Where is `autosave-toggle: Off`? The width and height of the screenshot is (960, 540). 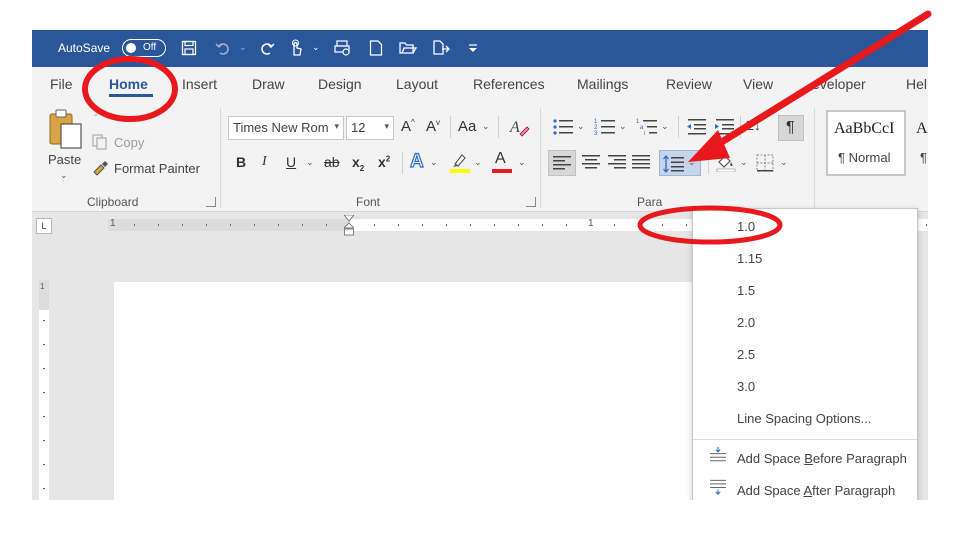
autosave-toggle: Off is located at coordinates (144, 48).